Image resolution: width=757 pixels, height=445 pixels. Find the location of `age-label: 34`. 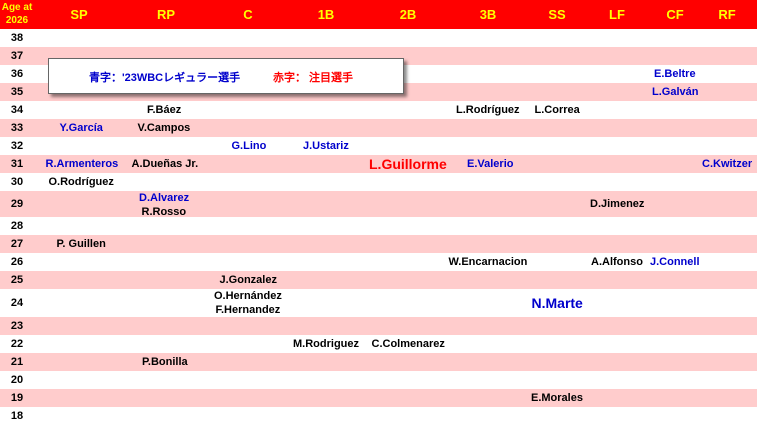

age-label: 34 is located at coordinates (17, 110).